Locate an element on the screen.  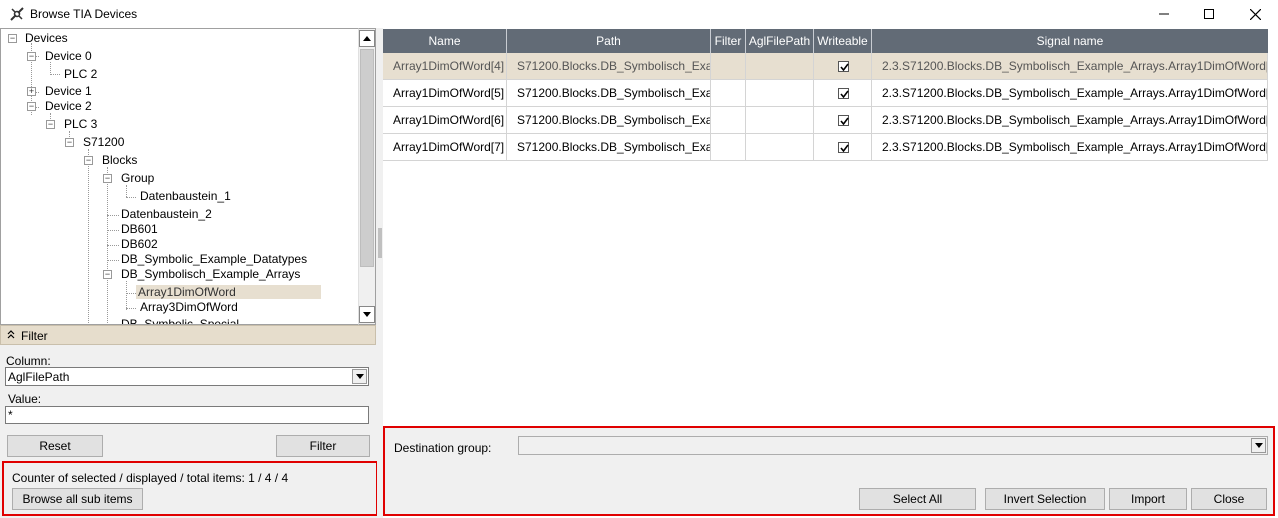
column-header-name: Name is located at coordinates (445, 41).